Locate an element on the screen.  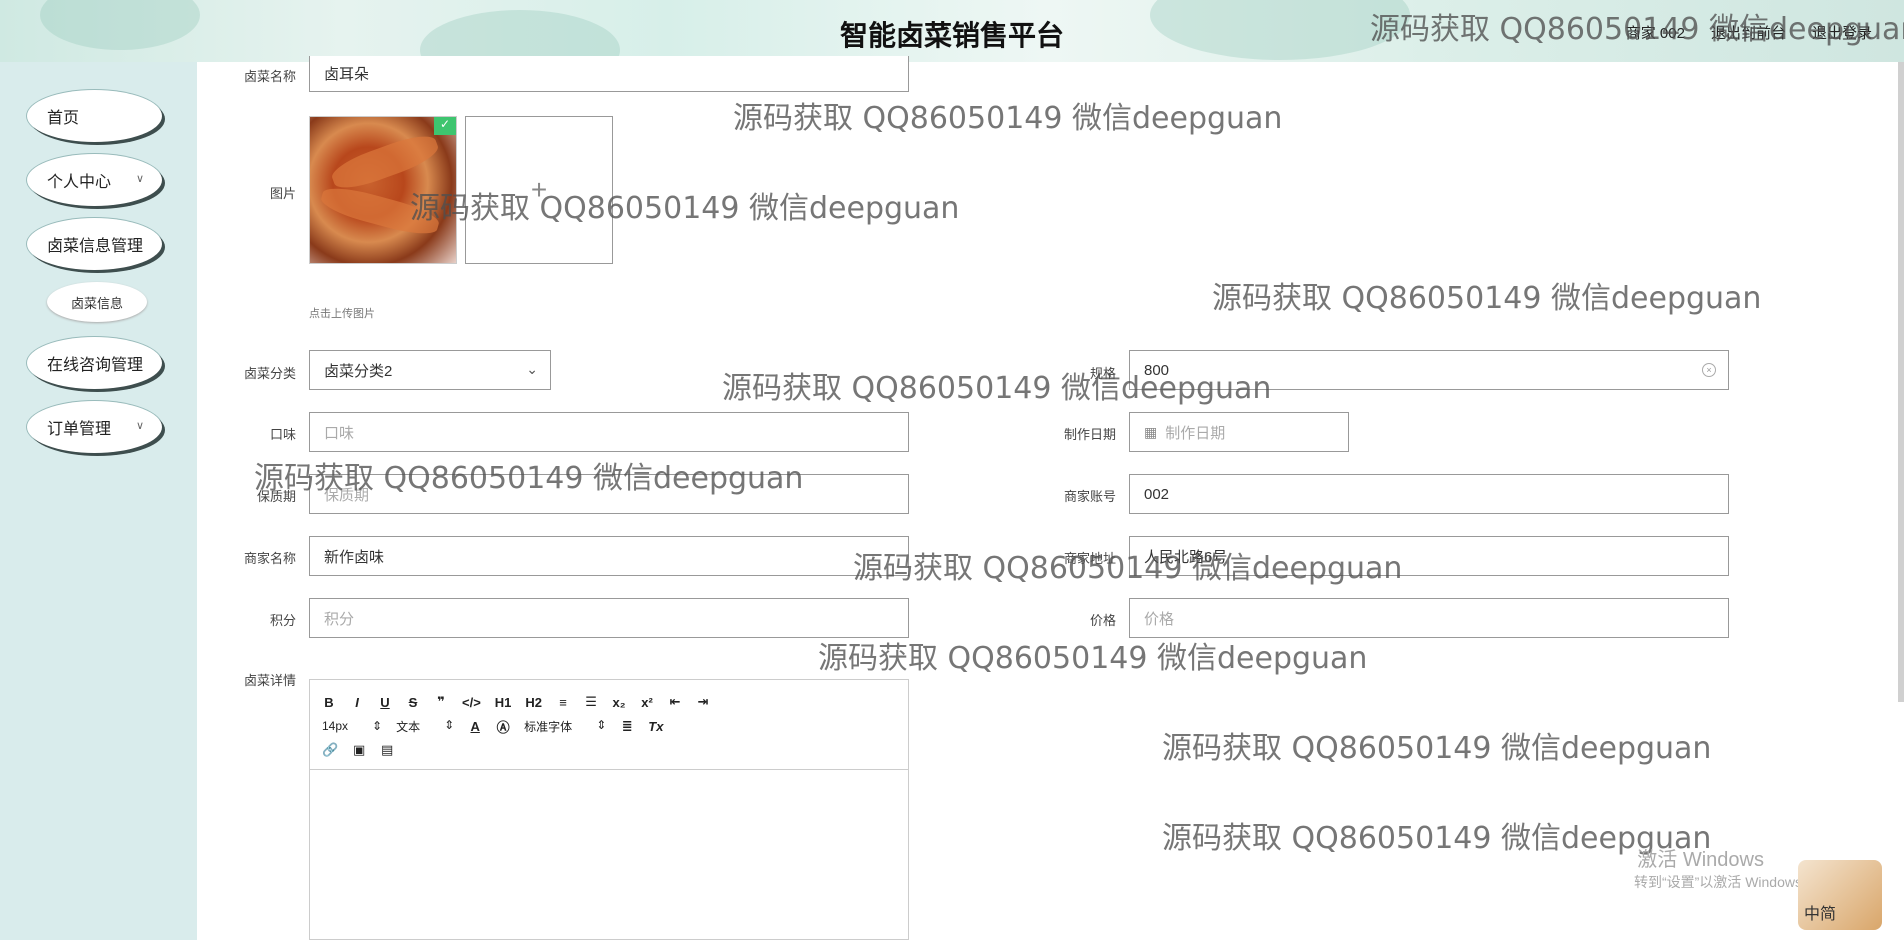
link-icon: 🔗 is located at coordinates (330, 750).